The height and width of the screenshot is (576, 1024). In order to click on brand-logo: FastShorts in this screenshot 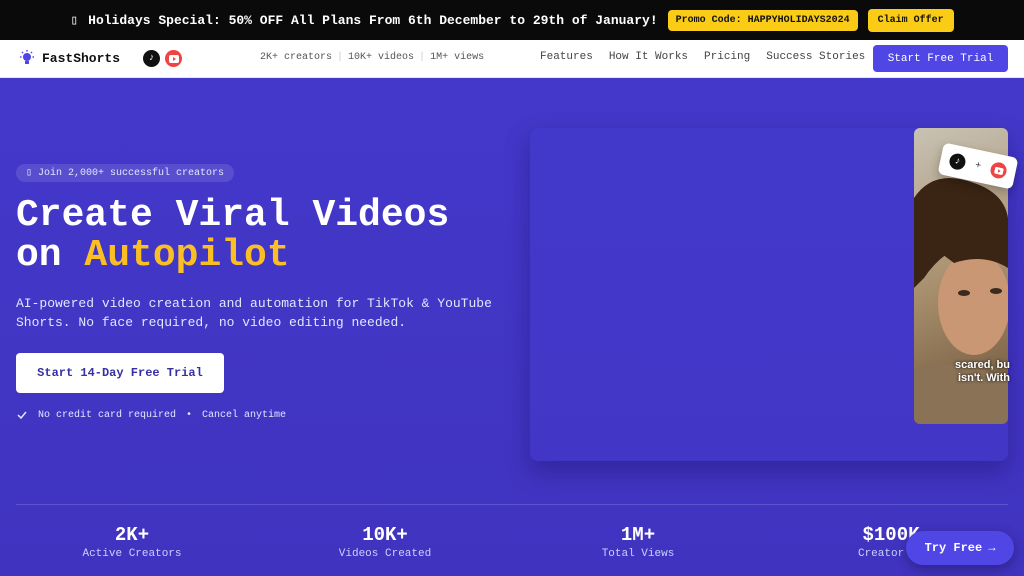, I will do `click(69, 58)`.